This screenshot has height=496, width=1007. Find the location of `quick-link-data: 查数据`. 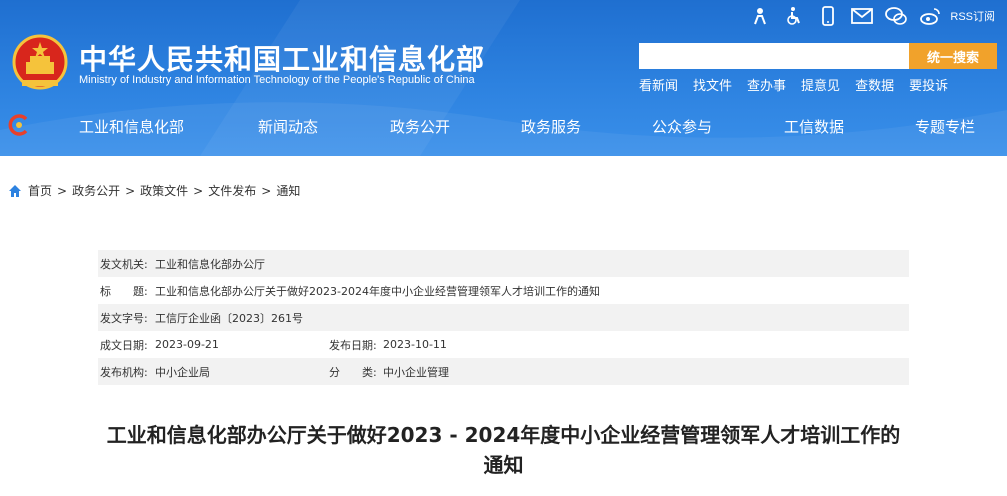

quick-link-data: 查数据 is located at coordinates (874, 84).